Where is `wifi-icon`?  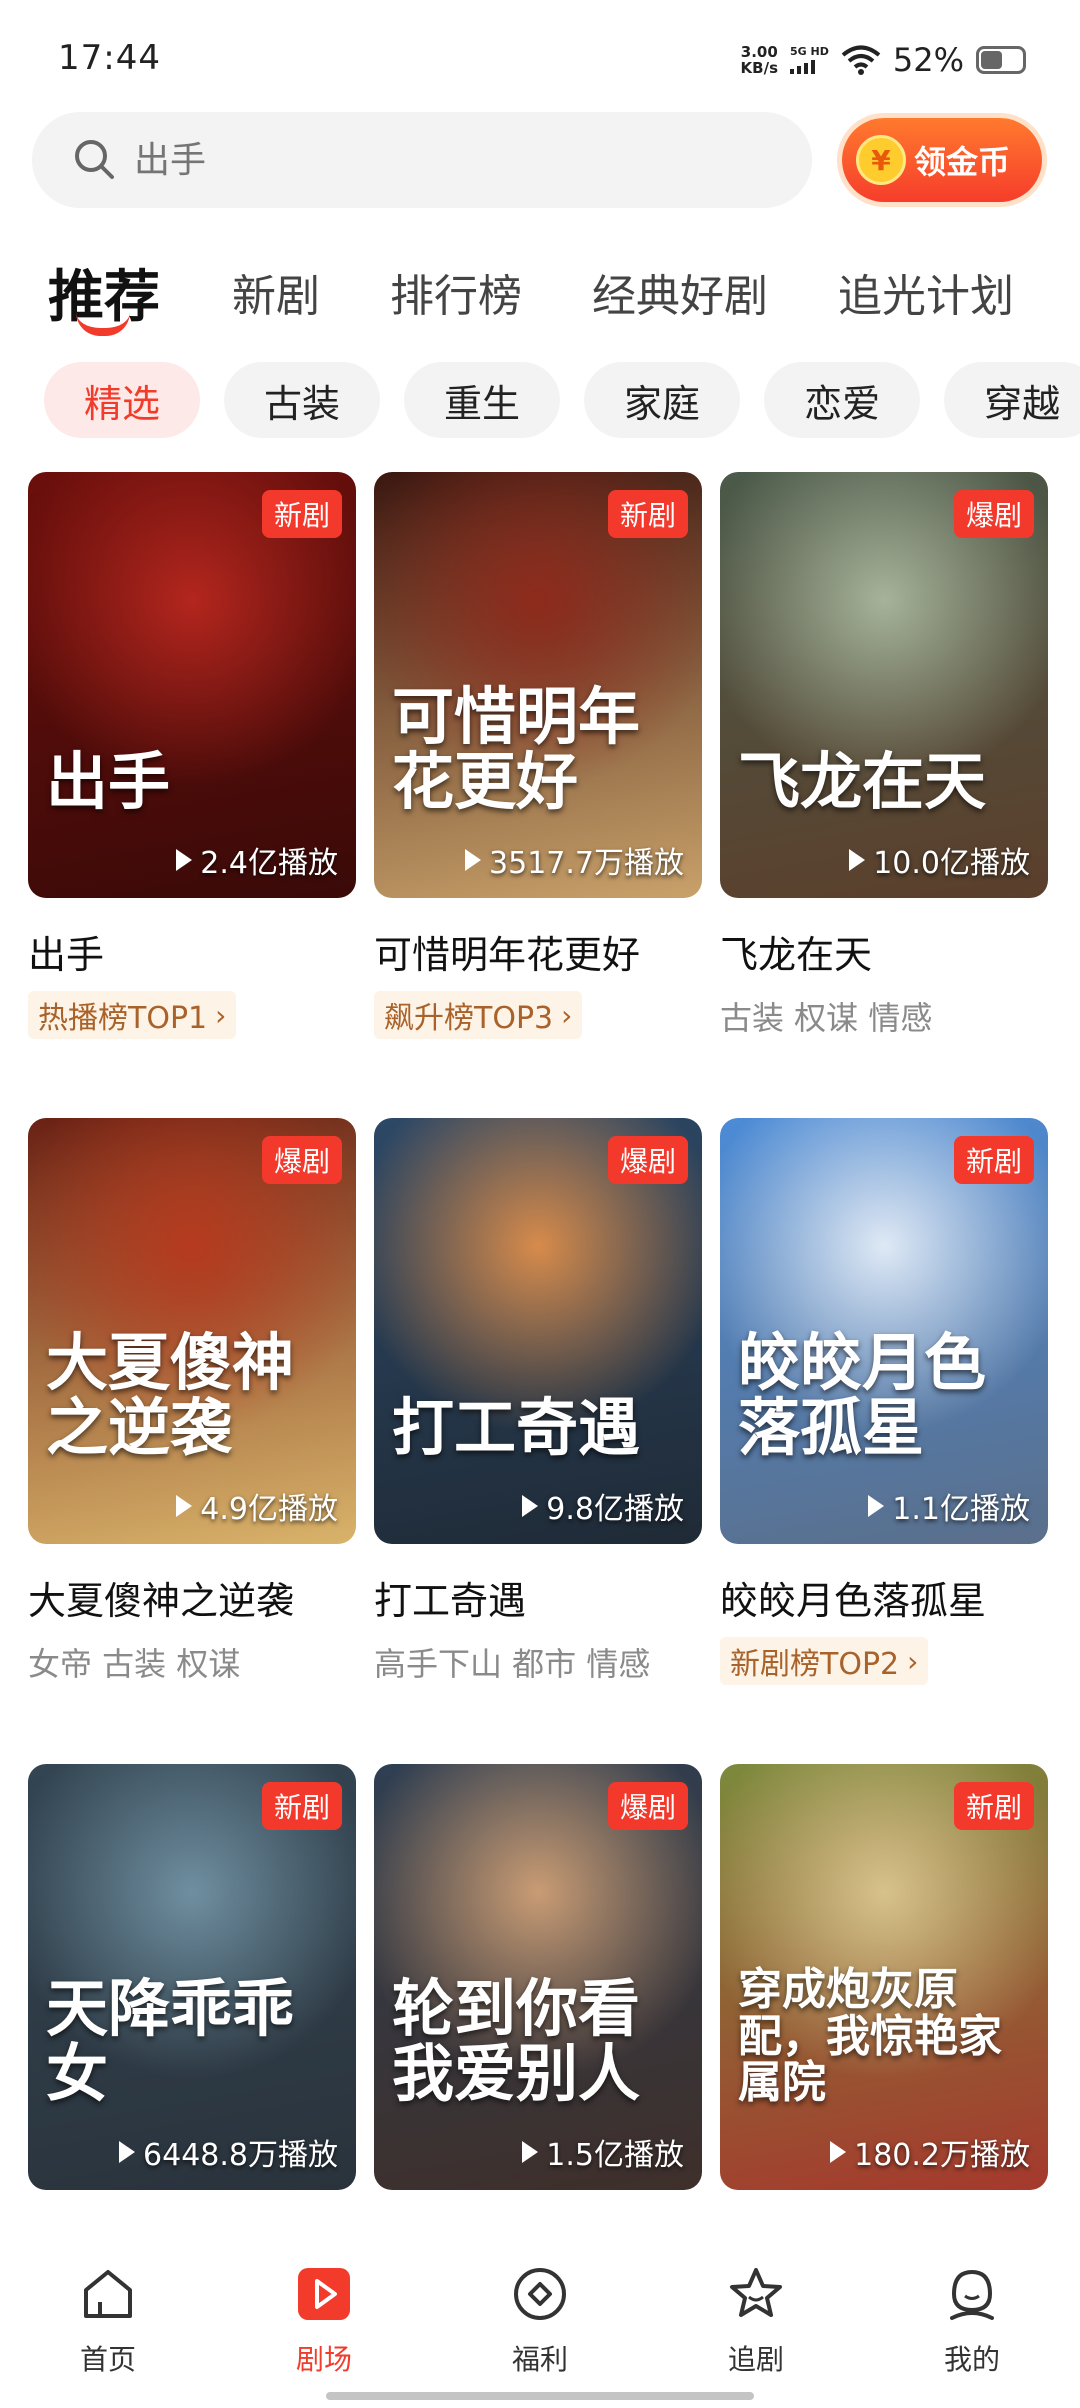
wifi-icon is located at coordinates (861, 60).